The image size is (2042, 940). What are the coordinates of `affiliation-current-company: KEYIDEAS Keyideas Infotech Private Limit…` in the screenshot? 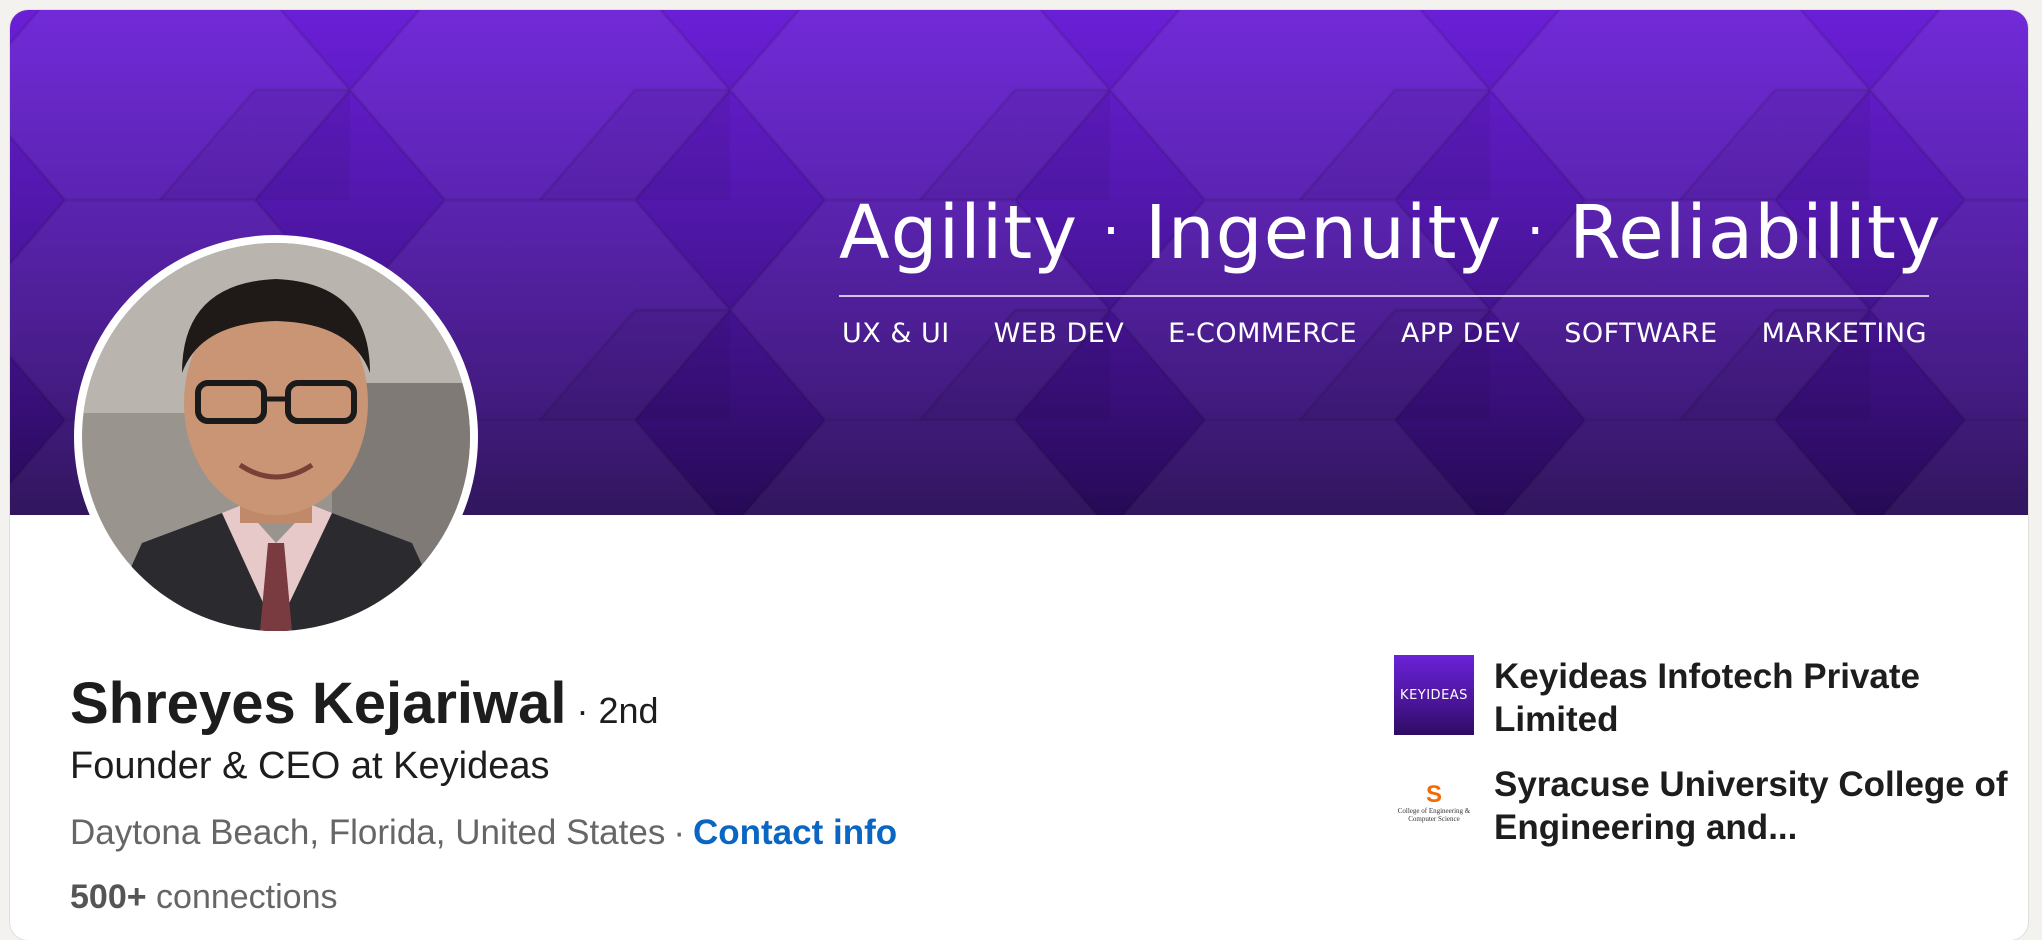 It's located at (1704, 698).